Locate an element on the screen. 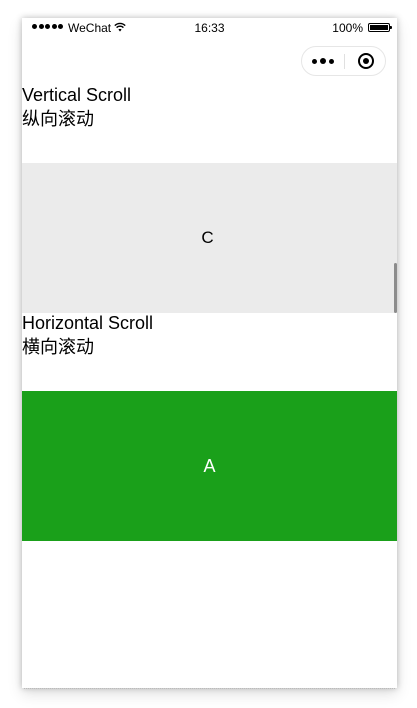 The image size is (417, 708). battery-percent: 100% is located at coordinates (347, 28).